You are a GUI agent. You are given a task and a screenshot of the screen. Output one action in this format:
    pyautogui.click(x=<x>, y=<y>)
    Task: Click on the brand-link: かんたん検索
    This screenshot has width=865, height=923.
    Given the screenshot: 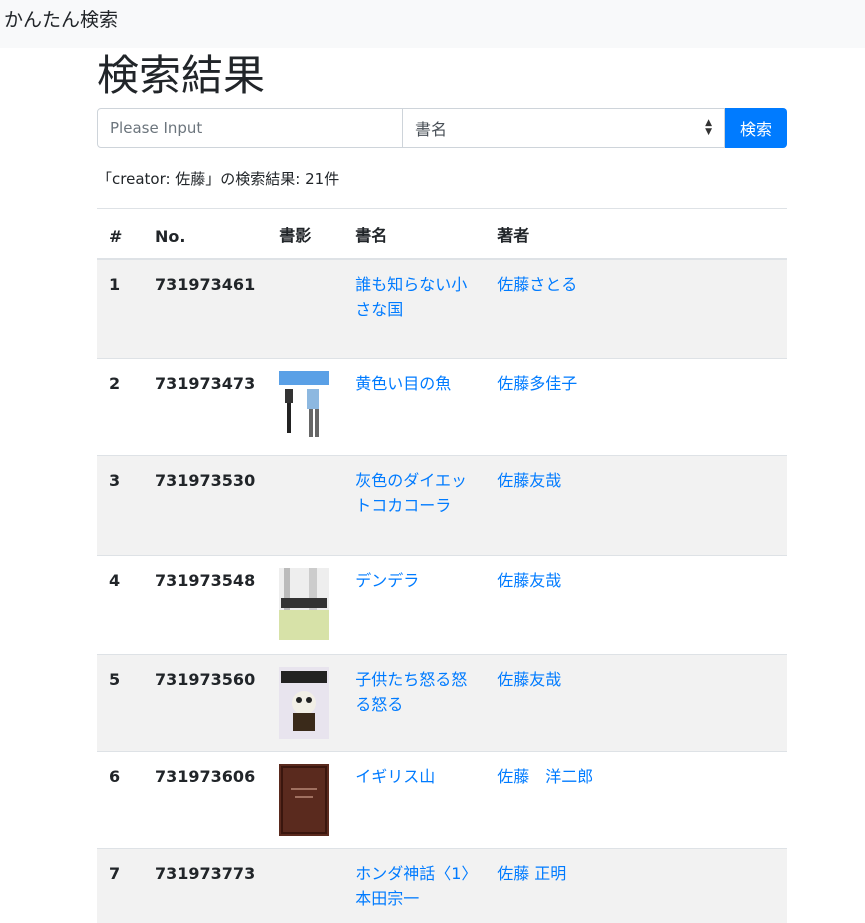 What is the action you would take?
    pyautogui.click(x=61, y=20)
    